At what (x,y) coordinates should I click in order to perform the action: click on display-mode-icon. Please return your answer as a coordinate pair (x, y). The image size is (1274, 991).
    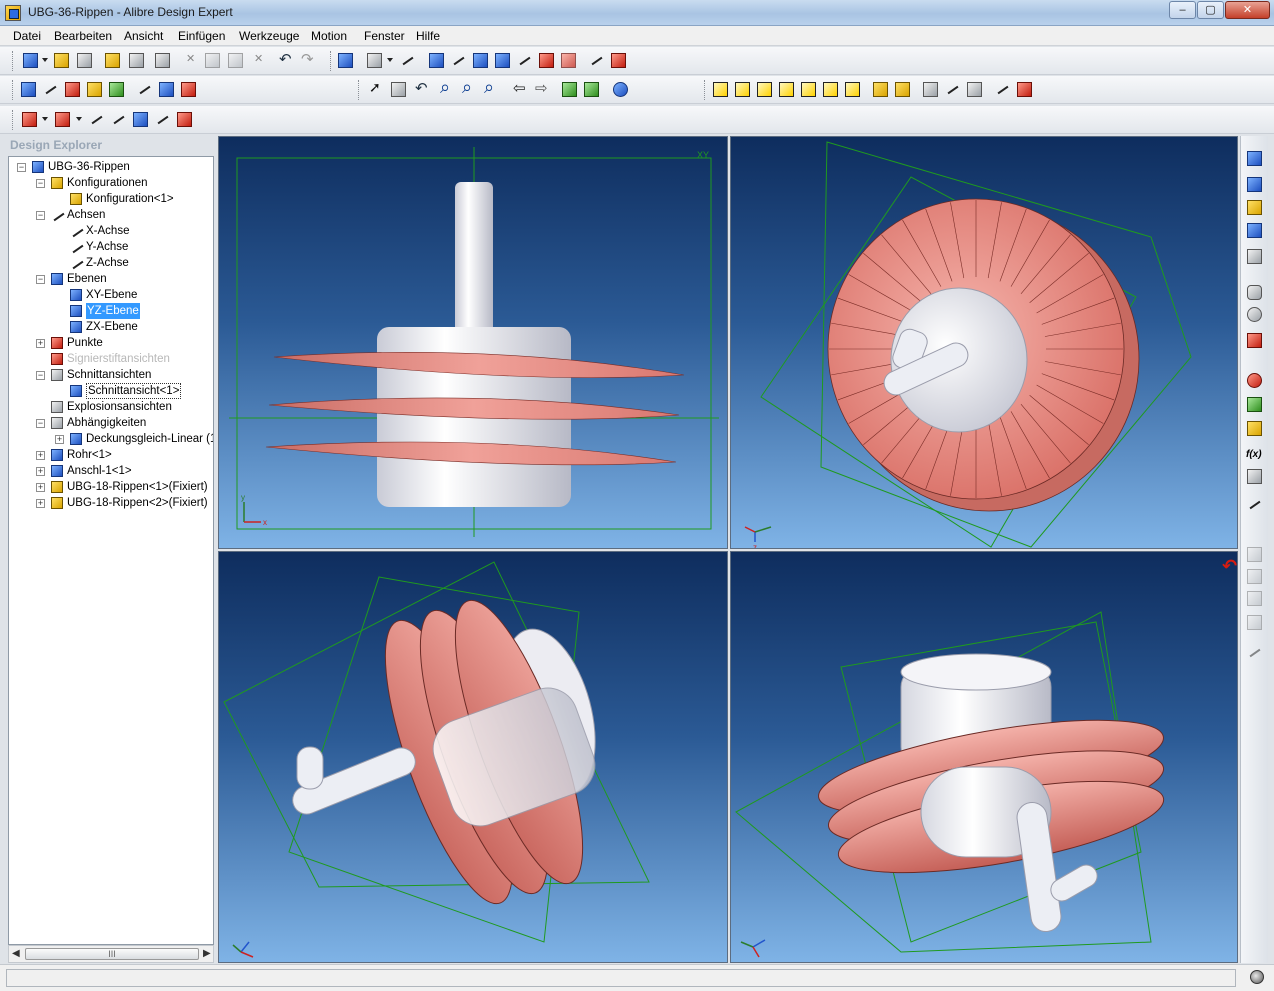
    Looking at the image, I should click on (374, 60).